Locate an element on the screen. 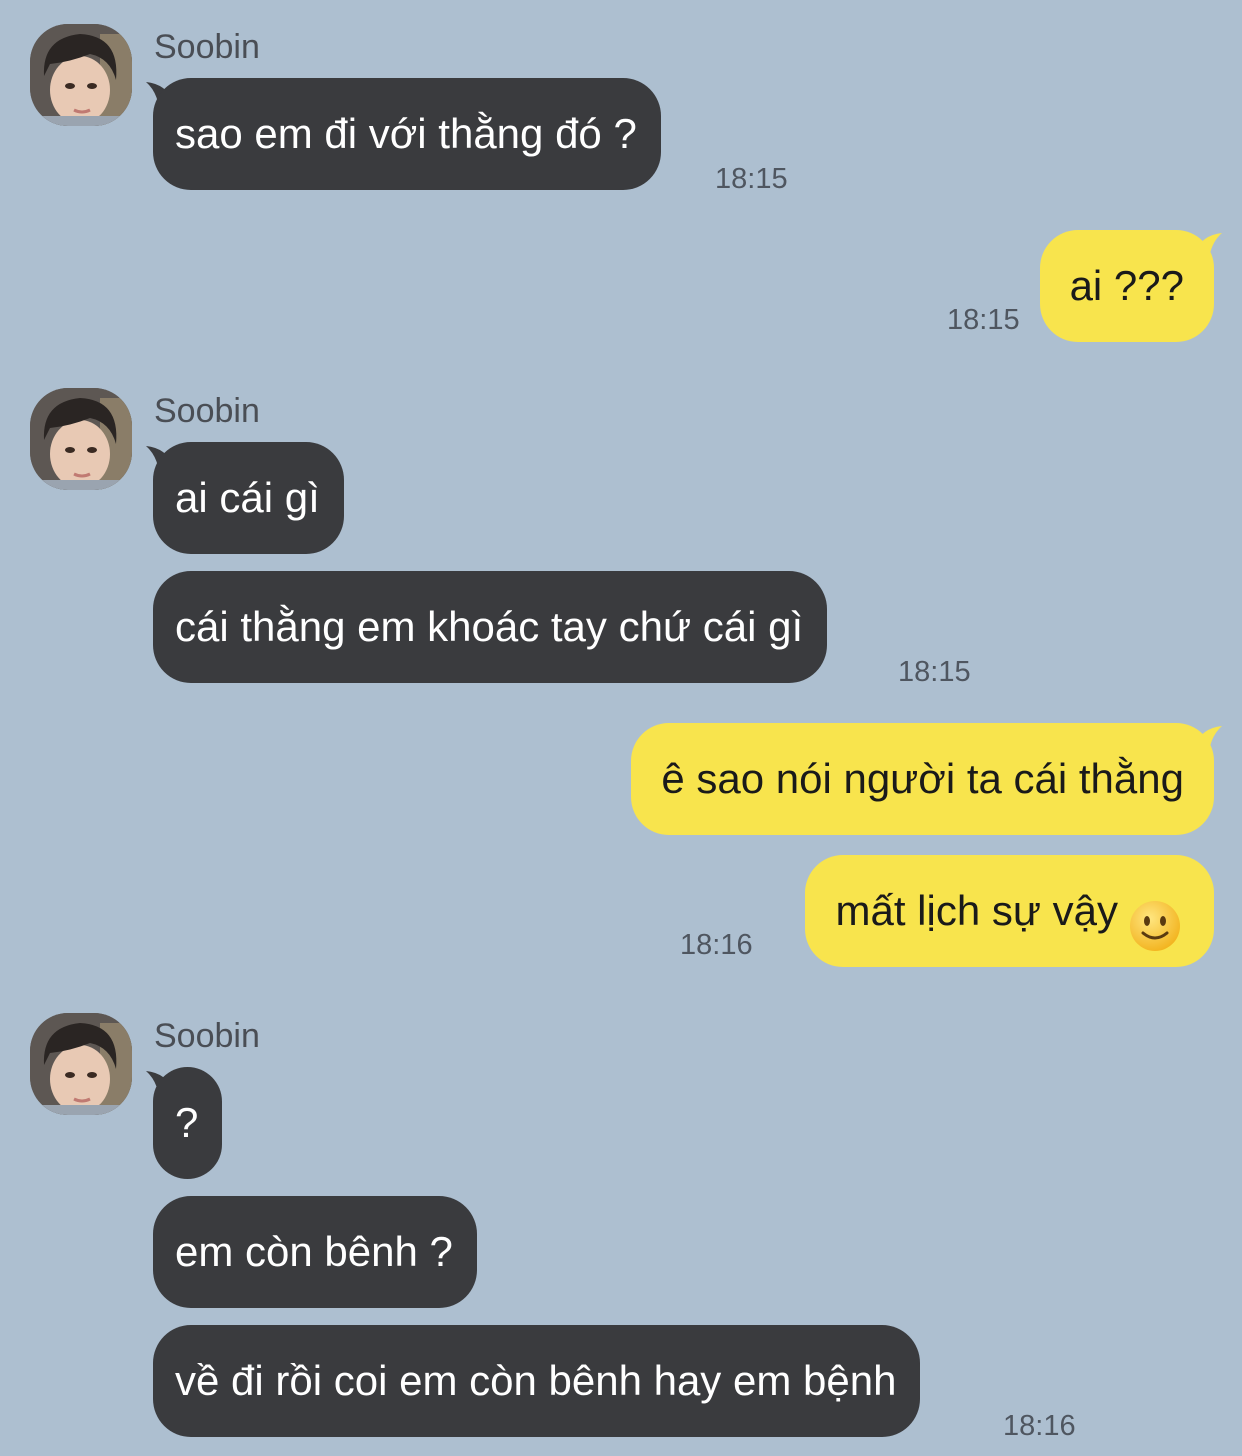  message-bubble-outgoing: ê sao nói người ta cái thằng is located at coordinates (922, 779).